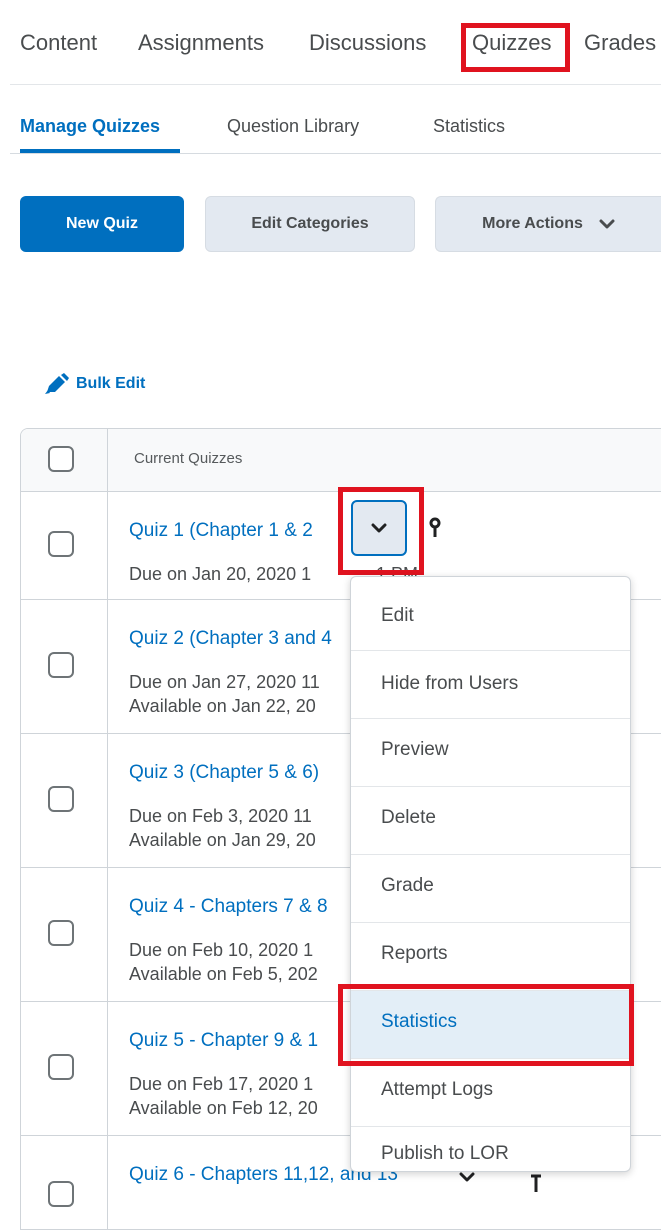 This screenshot has height=1230, width=661. Describe the element at coordinates (221, 531) in the screenshot. I see `quiz-link: Quiz 1 (Chapter 1 & 2` at that location.